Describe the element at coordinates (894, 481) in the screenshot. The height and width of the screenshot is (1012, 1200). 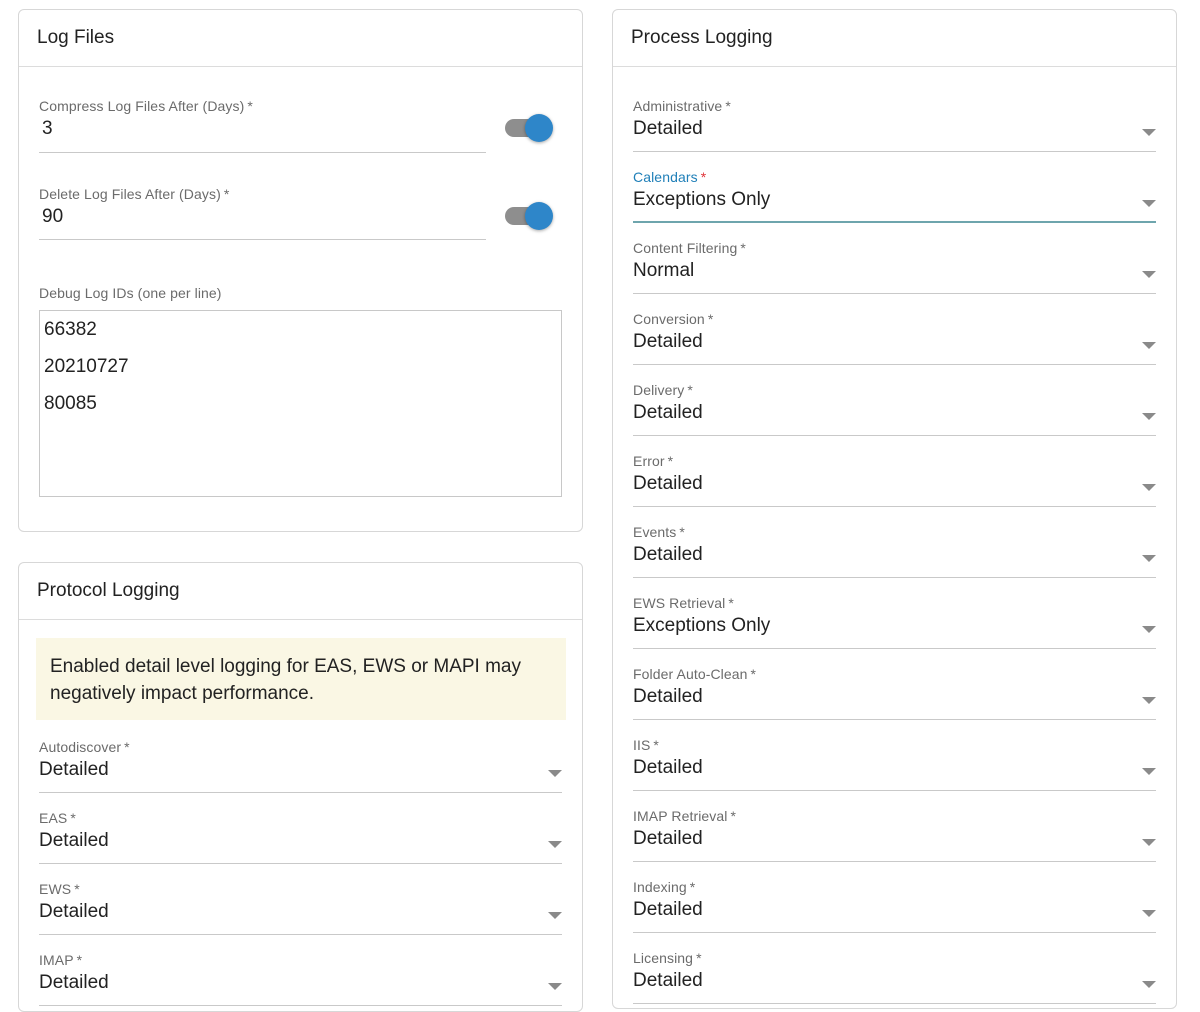
I see `error-select: Error * Detailed` at that location.